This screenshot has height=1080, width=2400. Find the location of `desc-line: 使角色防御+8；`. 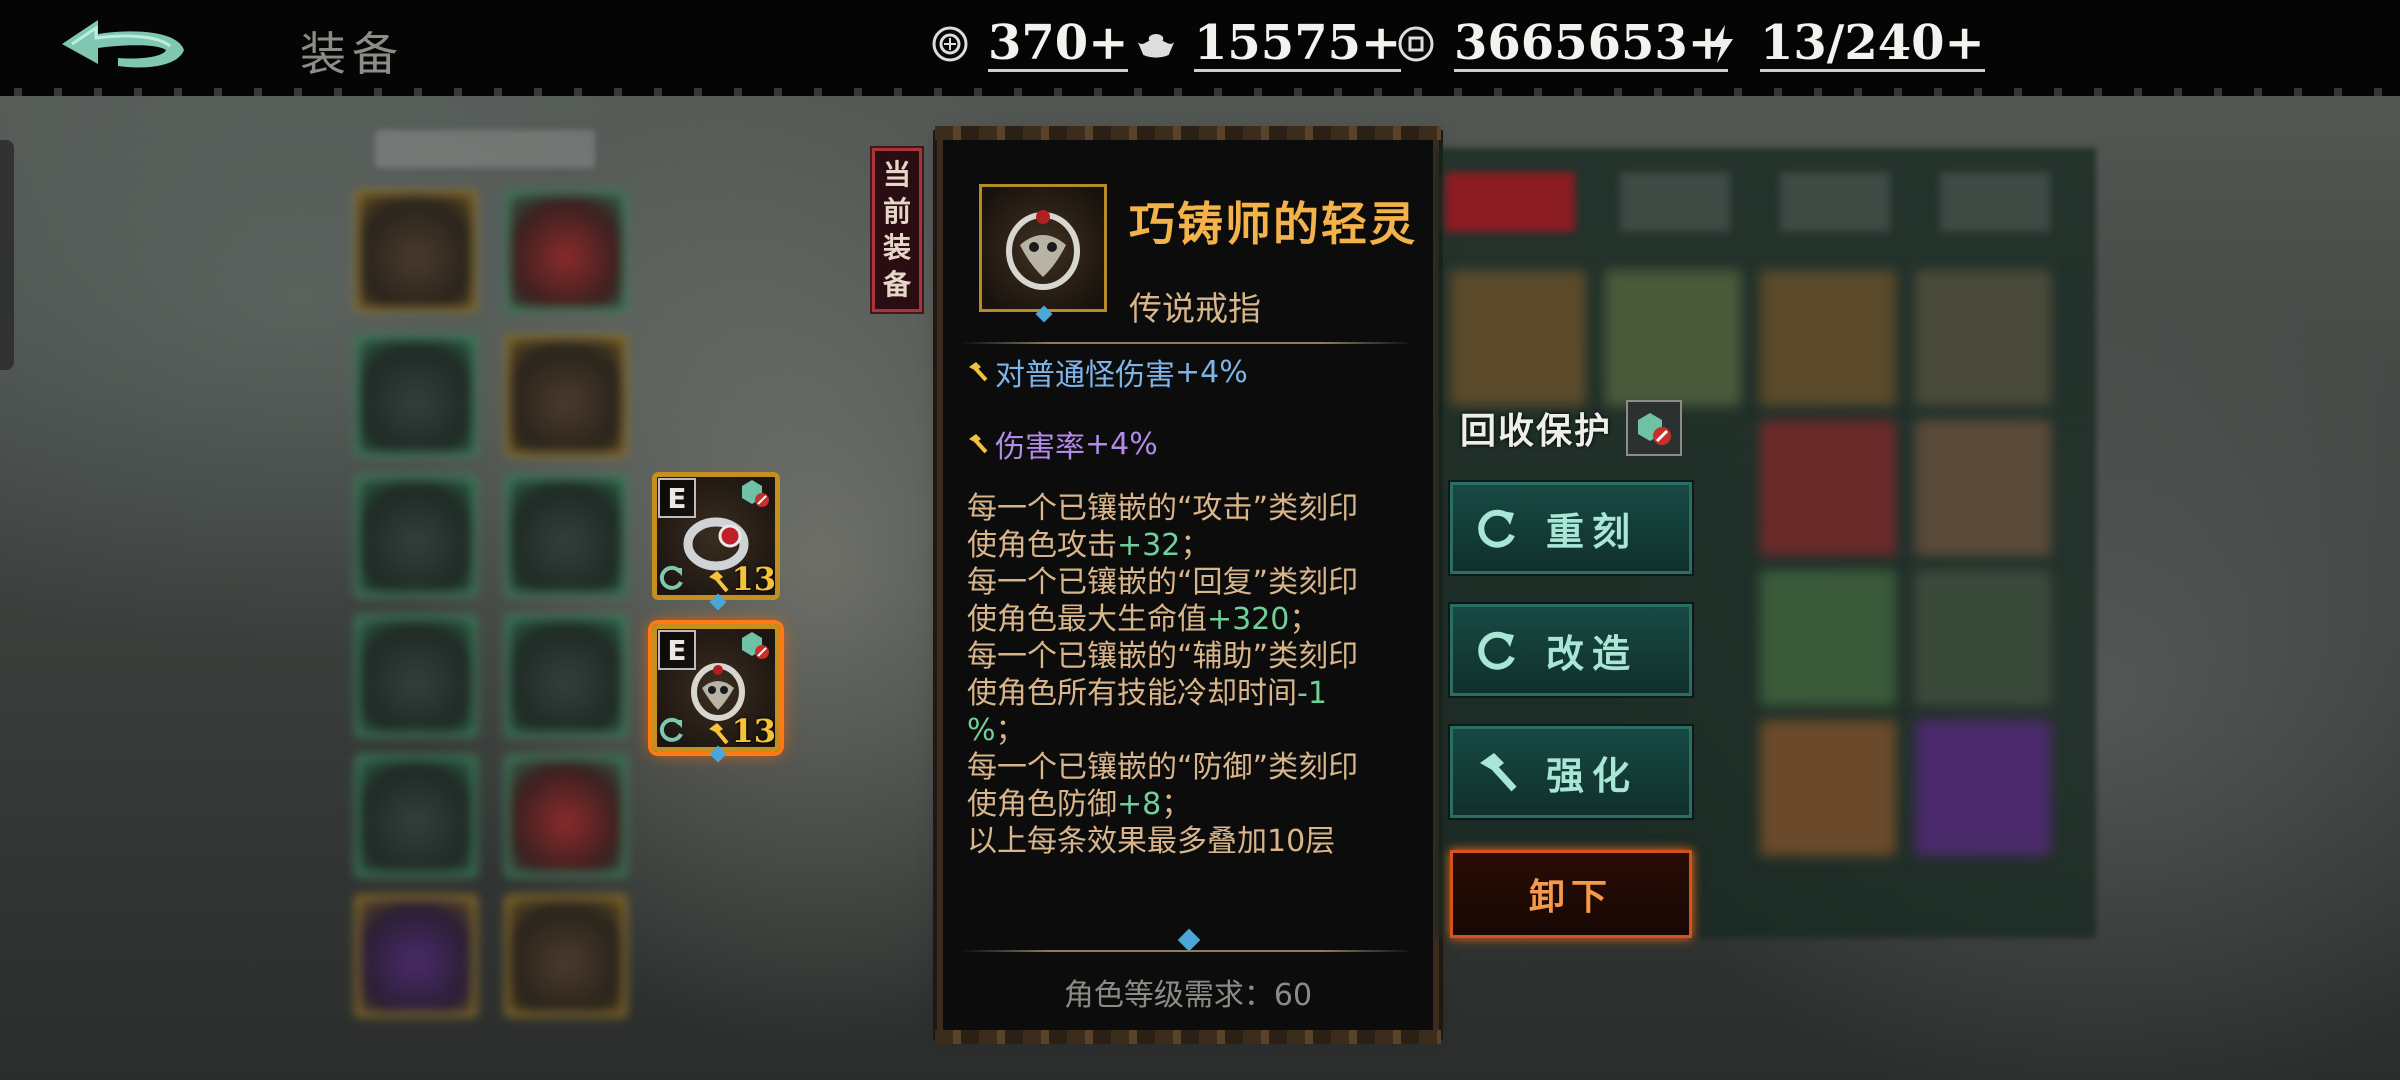

desc-line: 使角色防御+8； is located at coordinates (1187, 804).